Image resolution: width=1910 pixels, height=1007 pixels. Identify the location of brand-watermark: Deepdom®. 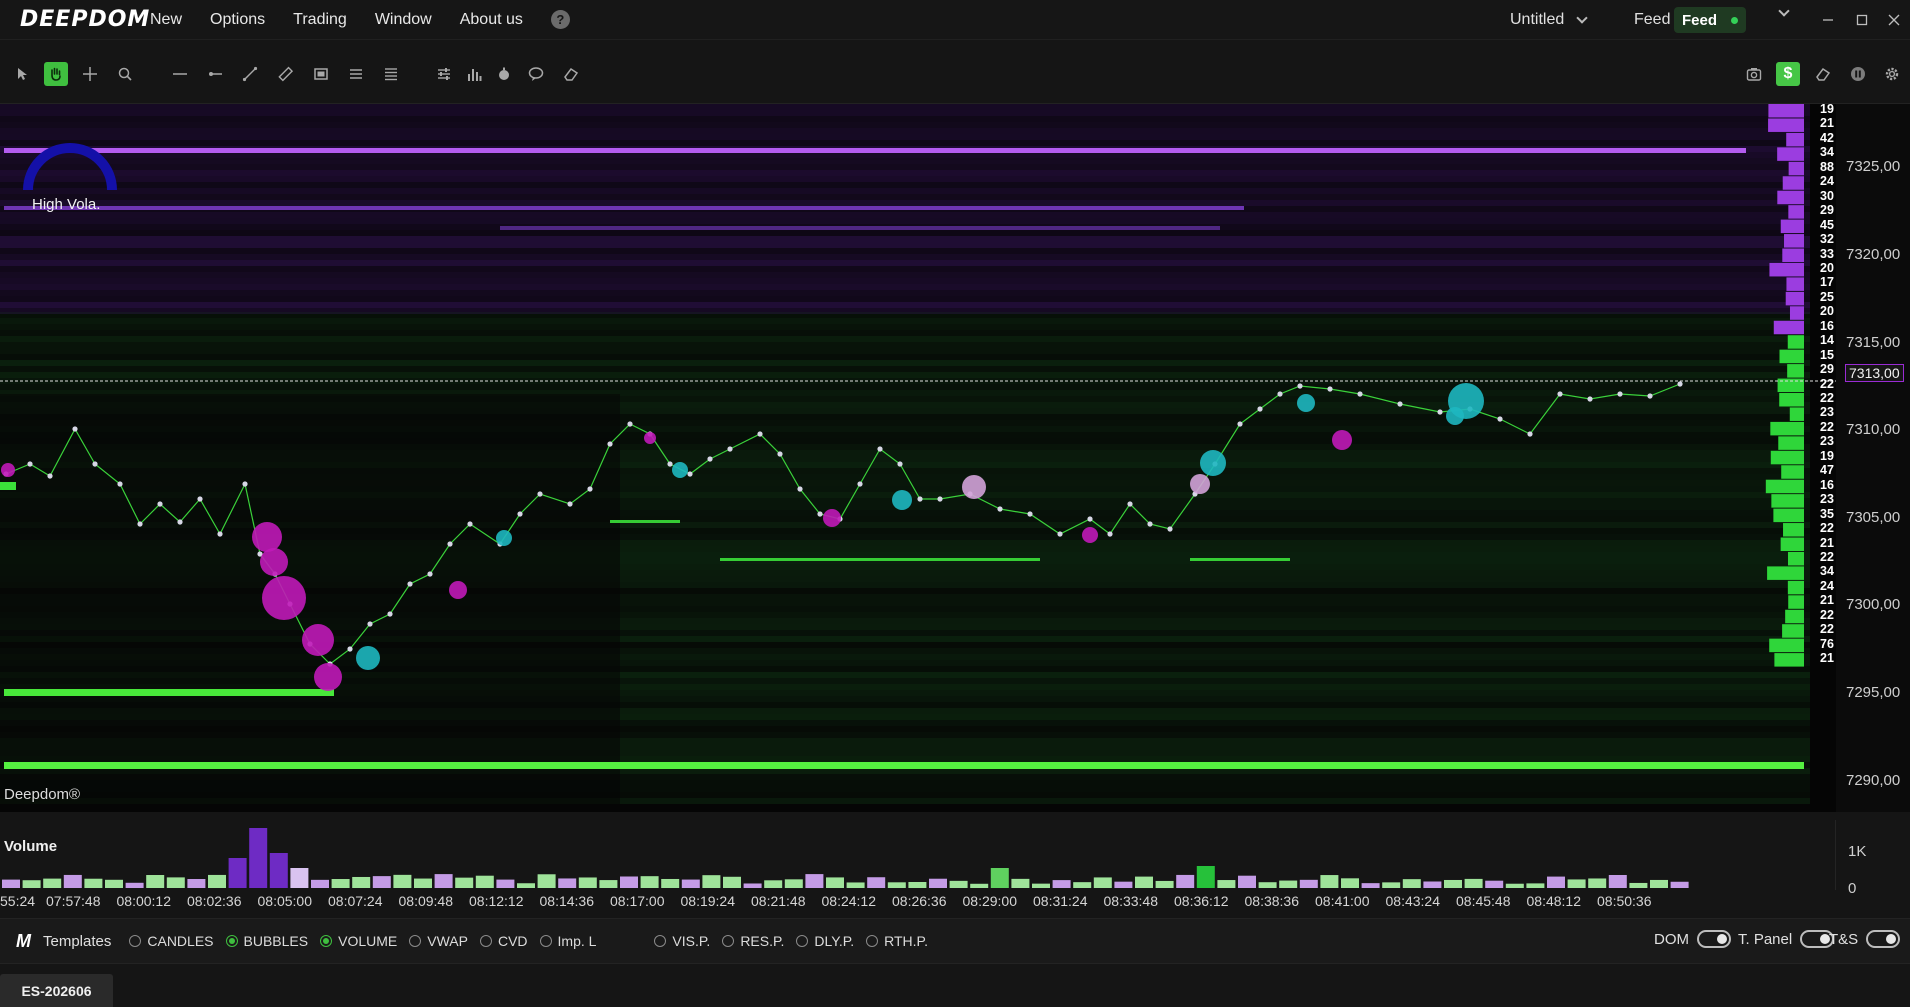
(42, 794).